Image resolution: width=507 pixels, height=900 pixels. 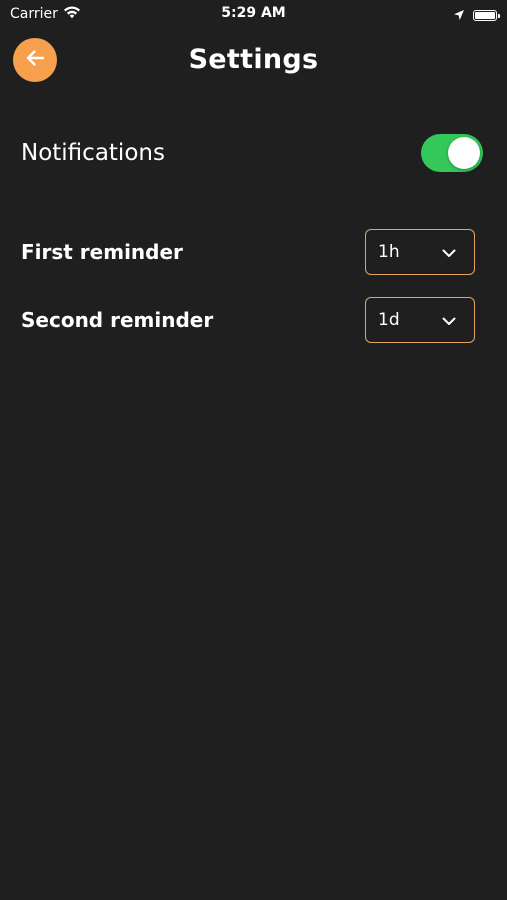 I want to click on second-reminder-label: Second reminder, so click(x=117, y=320).